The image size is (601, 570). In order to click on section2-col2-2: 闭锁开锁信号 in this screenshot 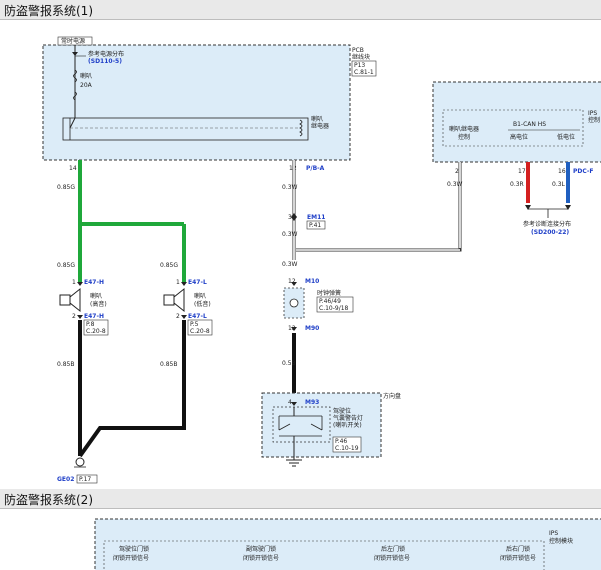, I will do `click(261, 558)`.